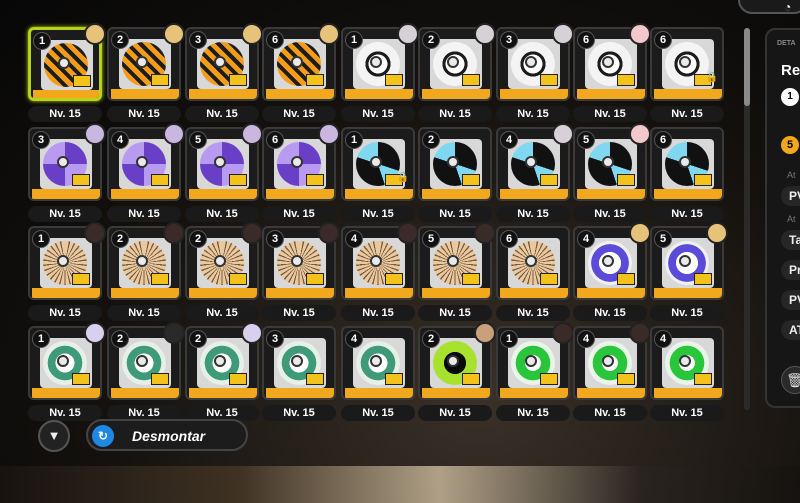 The height and width of the screenshot is (503, 800). Describe the element at coordinates (747, 219) in the screenshot. I see `grid-scrollbar` at that location.